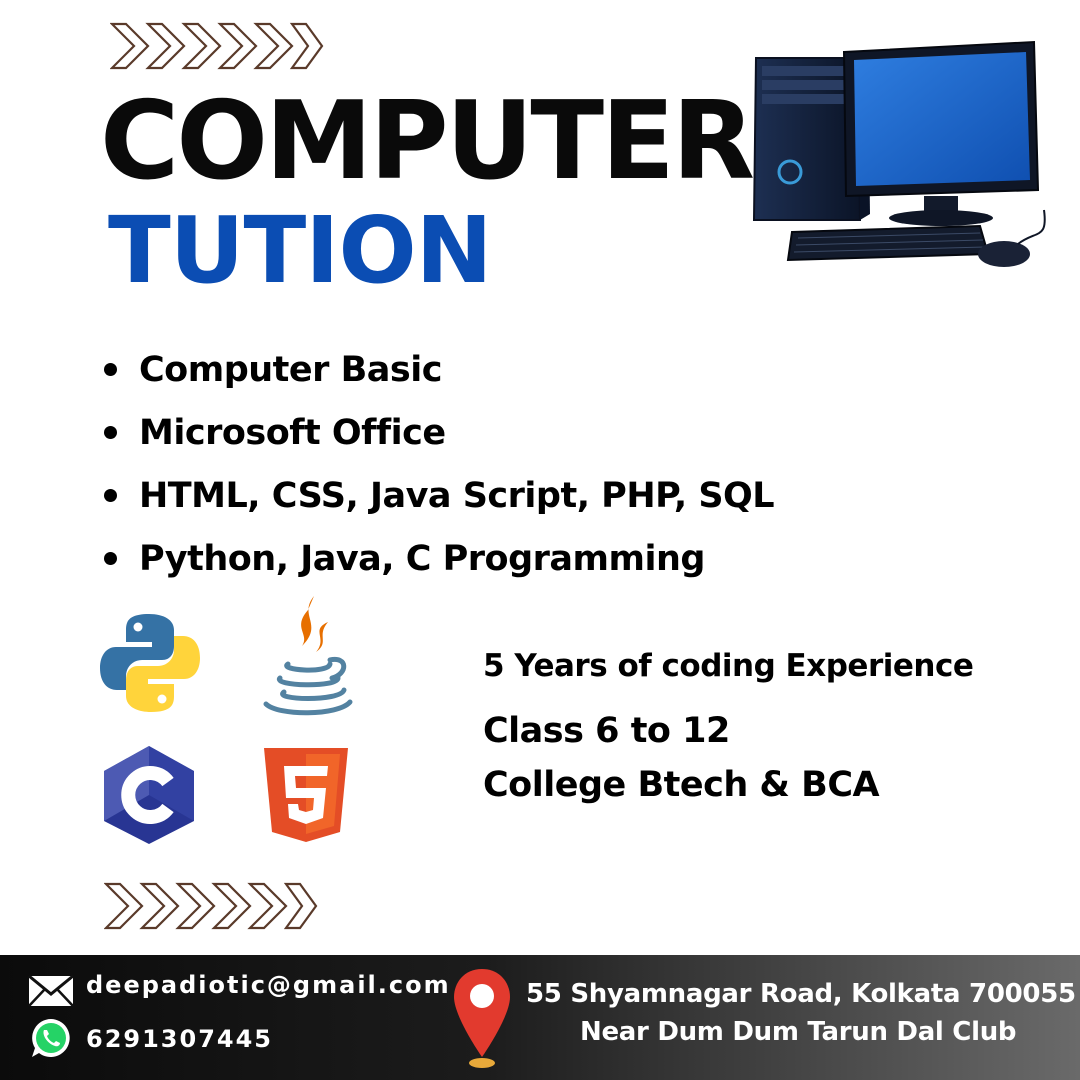 The height and width of the screenshot is (1080, 1080). What do you see at coordinates (801, 994) in the screenshot?
I see `address-line1: 55 Shyamnagar Road, Kolkata 700055` at bounding box center [801, 994].